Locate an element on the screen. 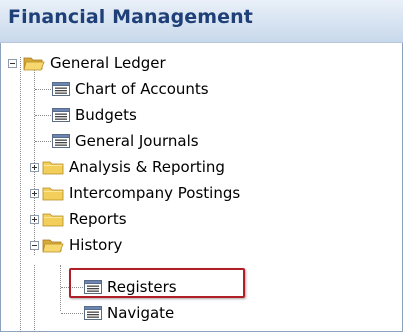 The height and width of the screenshot is (332, 403). pane-header: Financial Management is located at coordinates (201, 21).